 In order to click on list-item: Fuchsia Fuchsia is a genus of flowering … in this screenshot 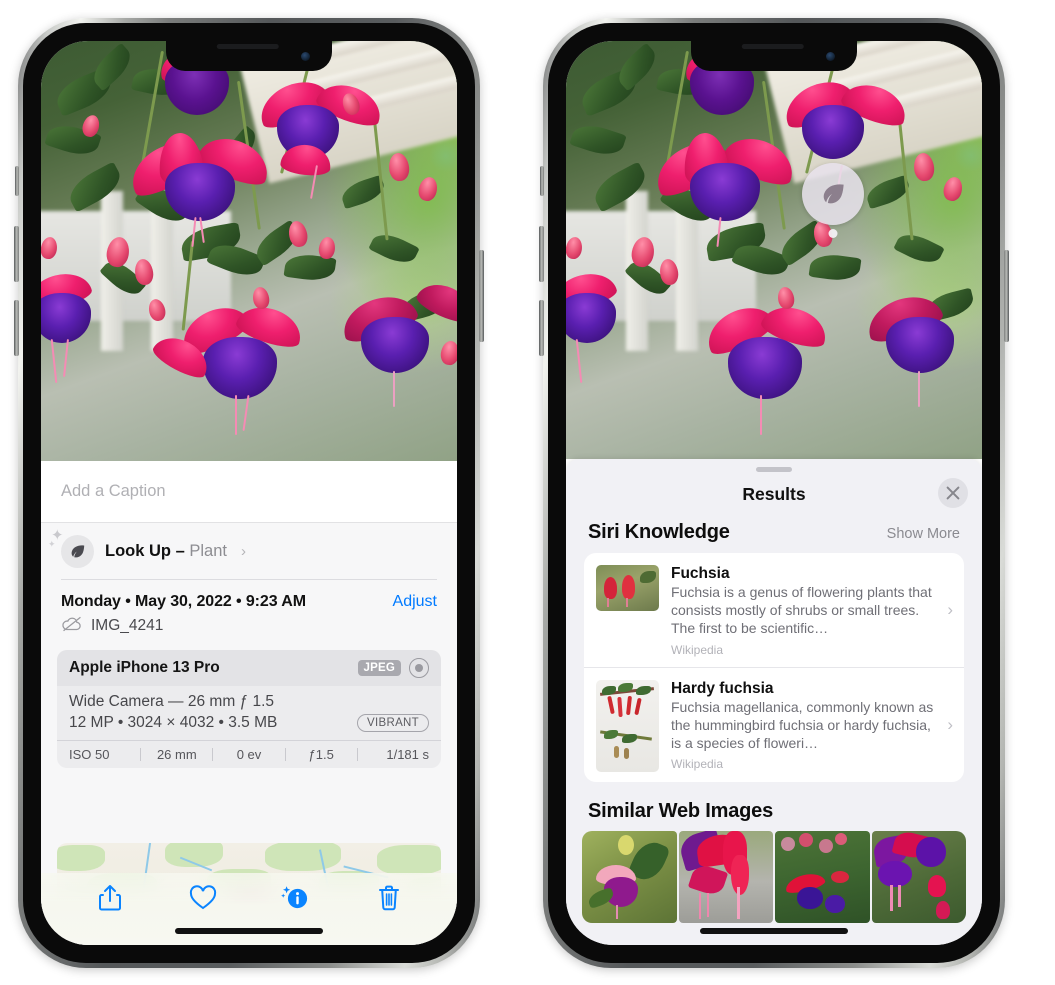, I will do `click(774, 610)`.